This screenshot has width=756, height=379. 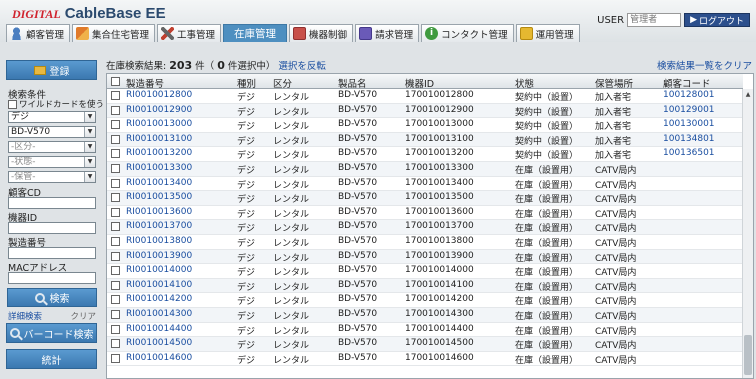 I want to click on serial-cell: RI0010013100, so click(x=159, y=139).